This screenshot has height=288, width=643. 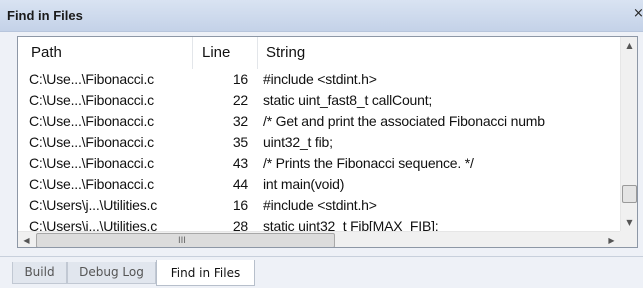 What do you see at coordinates (26, 239) in the screenshot?
I see `scroll-left-icon: ◀` at bounding box center [26, 239].